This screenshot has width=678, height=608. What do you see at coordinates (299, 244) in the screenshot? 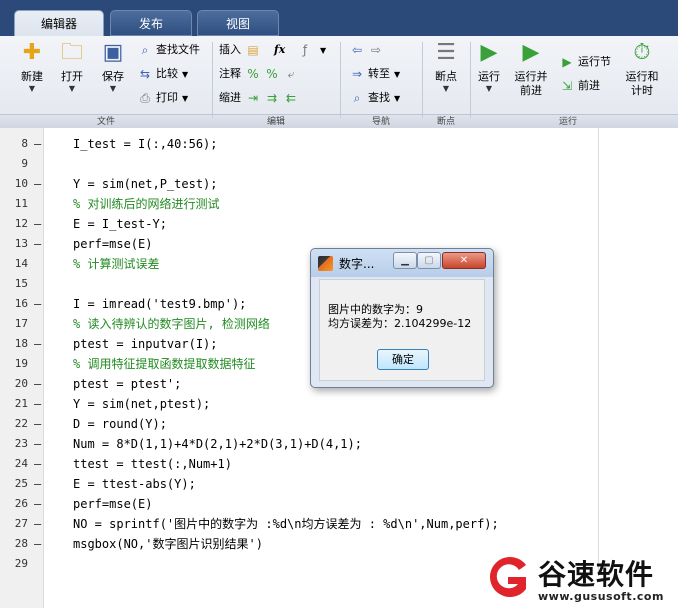
I see `code-line: 13– perf=mse(E)` at bounding box center [299, 244].